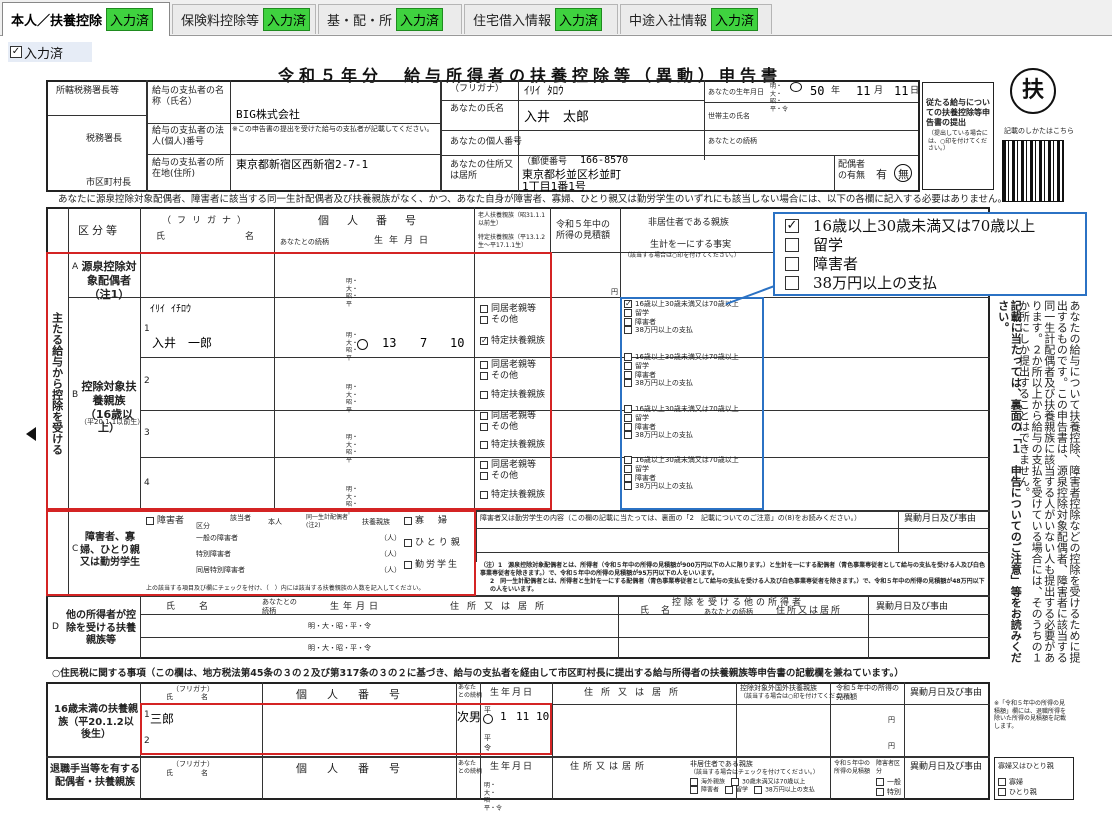  What do you see at coordinates (635, 693) in the screenshot?
I see `under16-addr-col: 住所又は居所` at bounding box center [635, 693].